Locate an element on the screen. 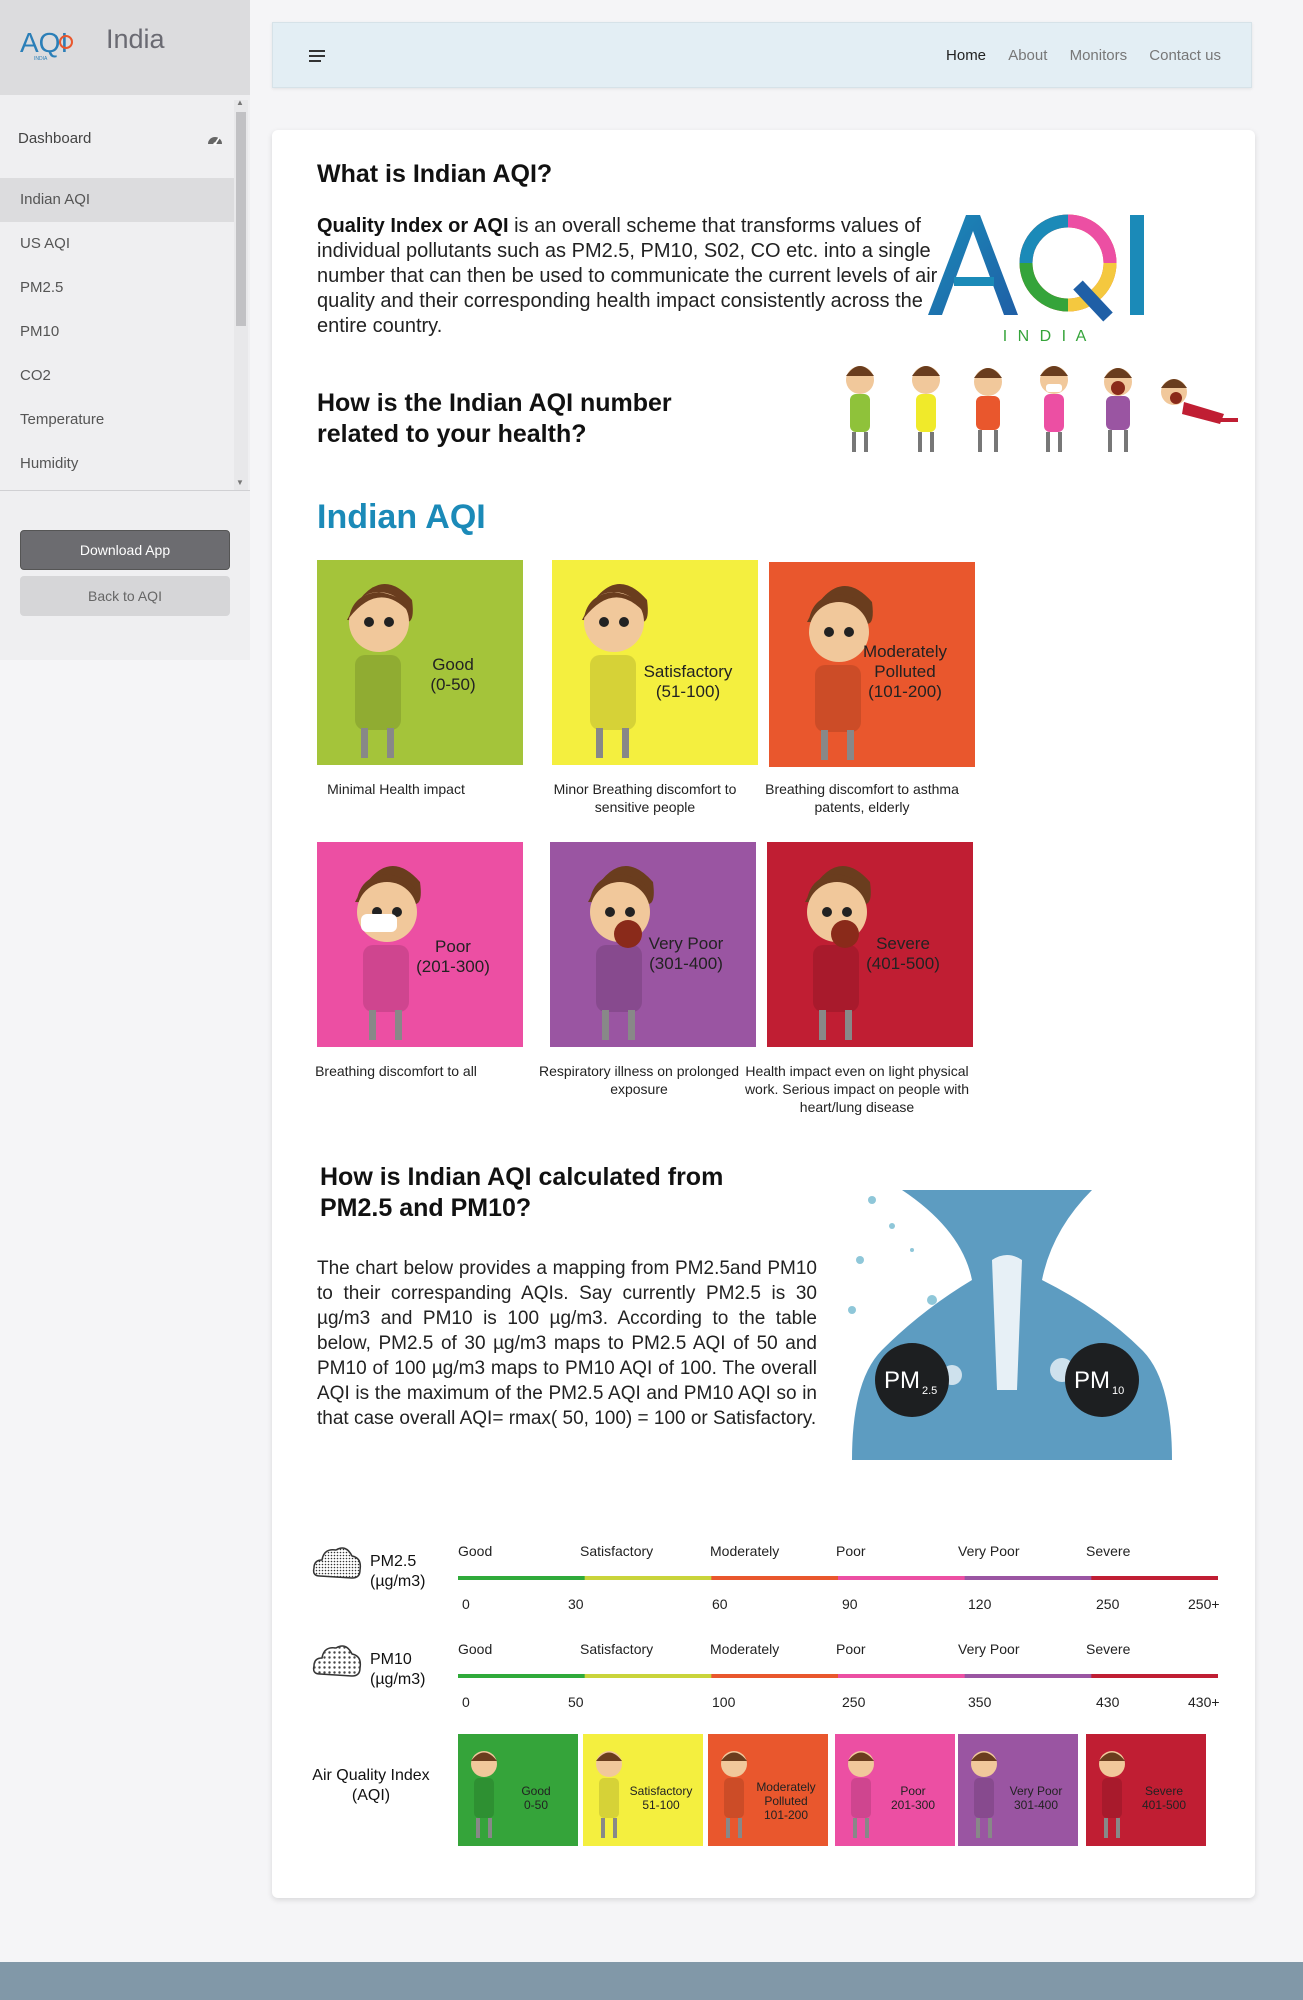 The height and width of the screenshot is (2000, 1303). category-range: (51-100) is located at coordinates (688, 691).